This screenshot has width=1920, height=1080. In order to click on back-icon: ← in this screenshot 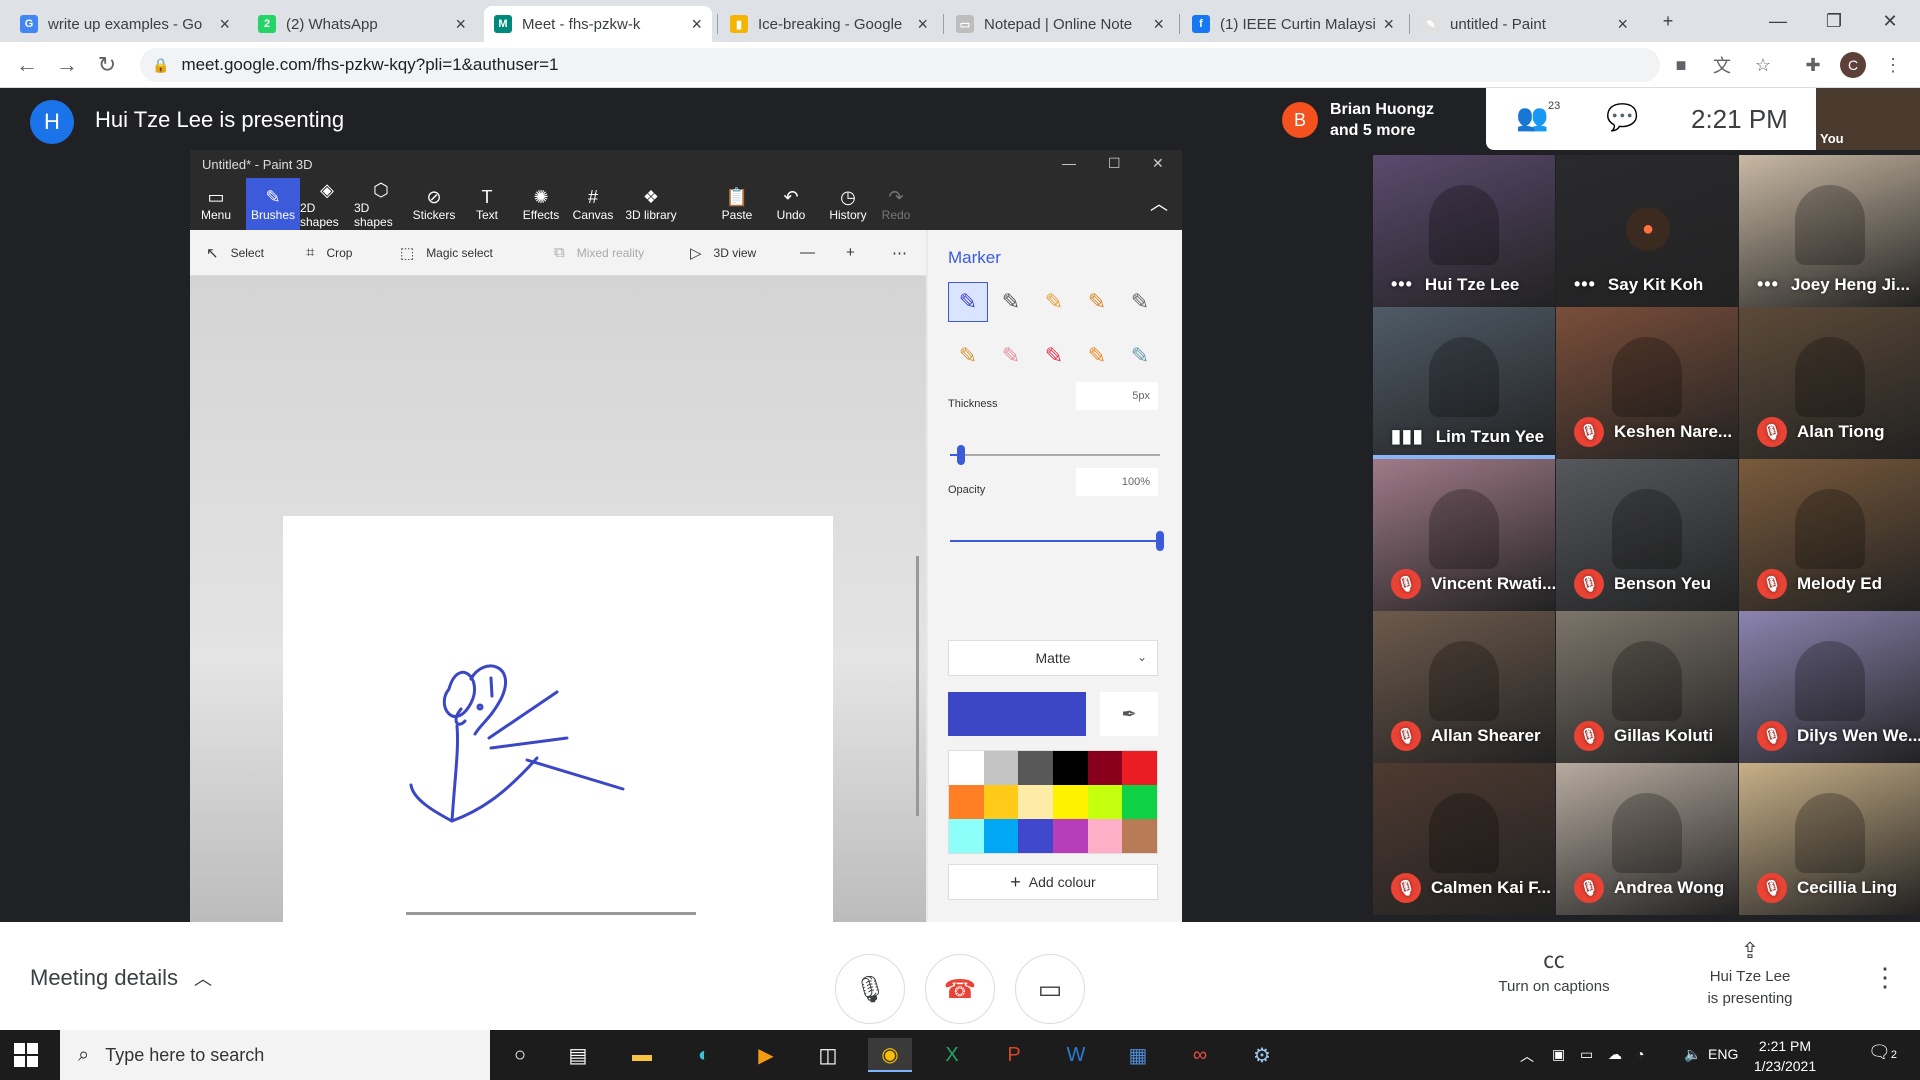, I will do `click(27, 65)`.